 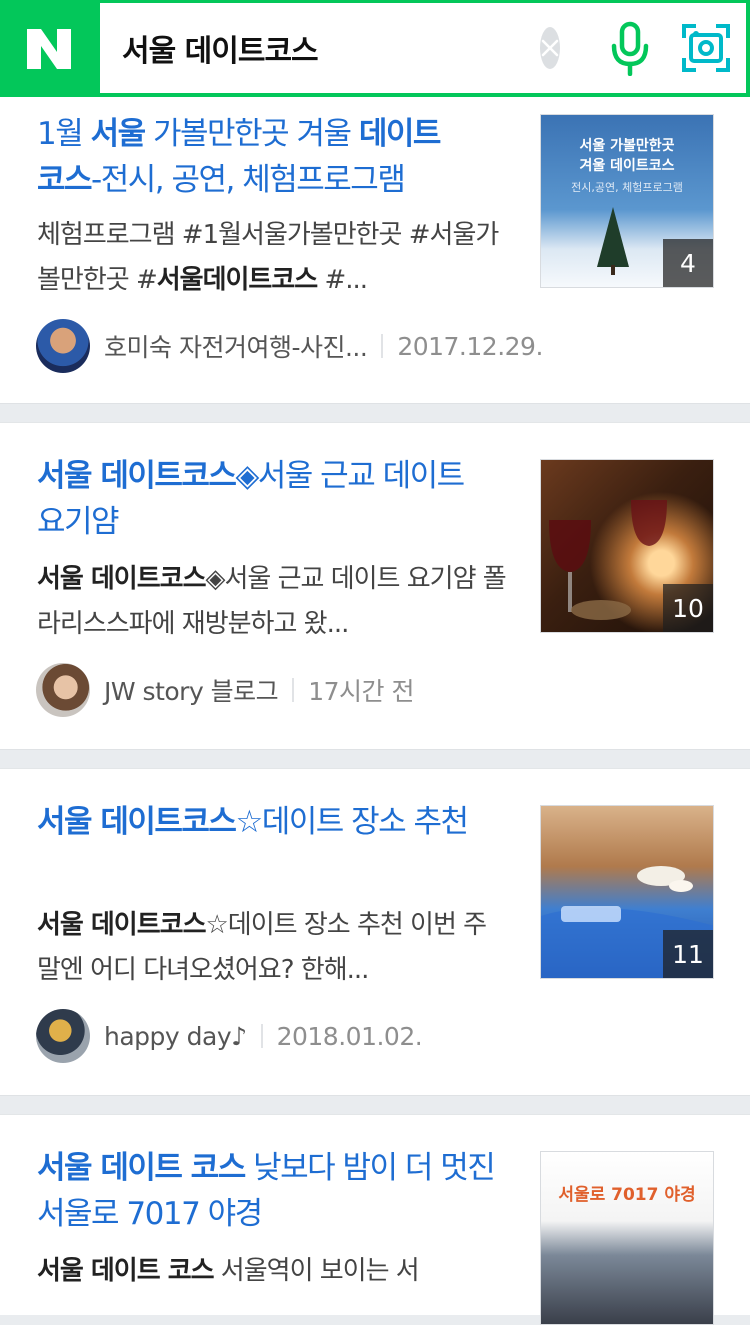 I want to click on tree-image, so click(x=613, y=241).